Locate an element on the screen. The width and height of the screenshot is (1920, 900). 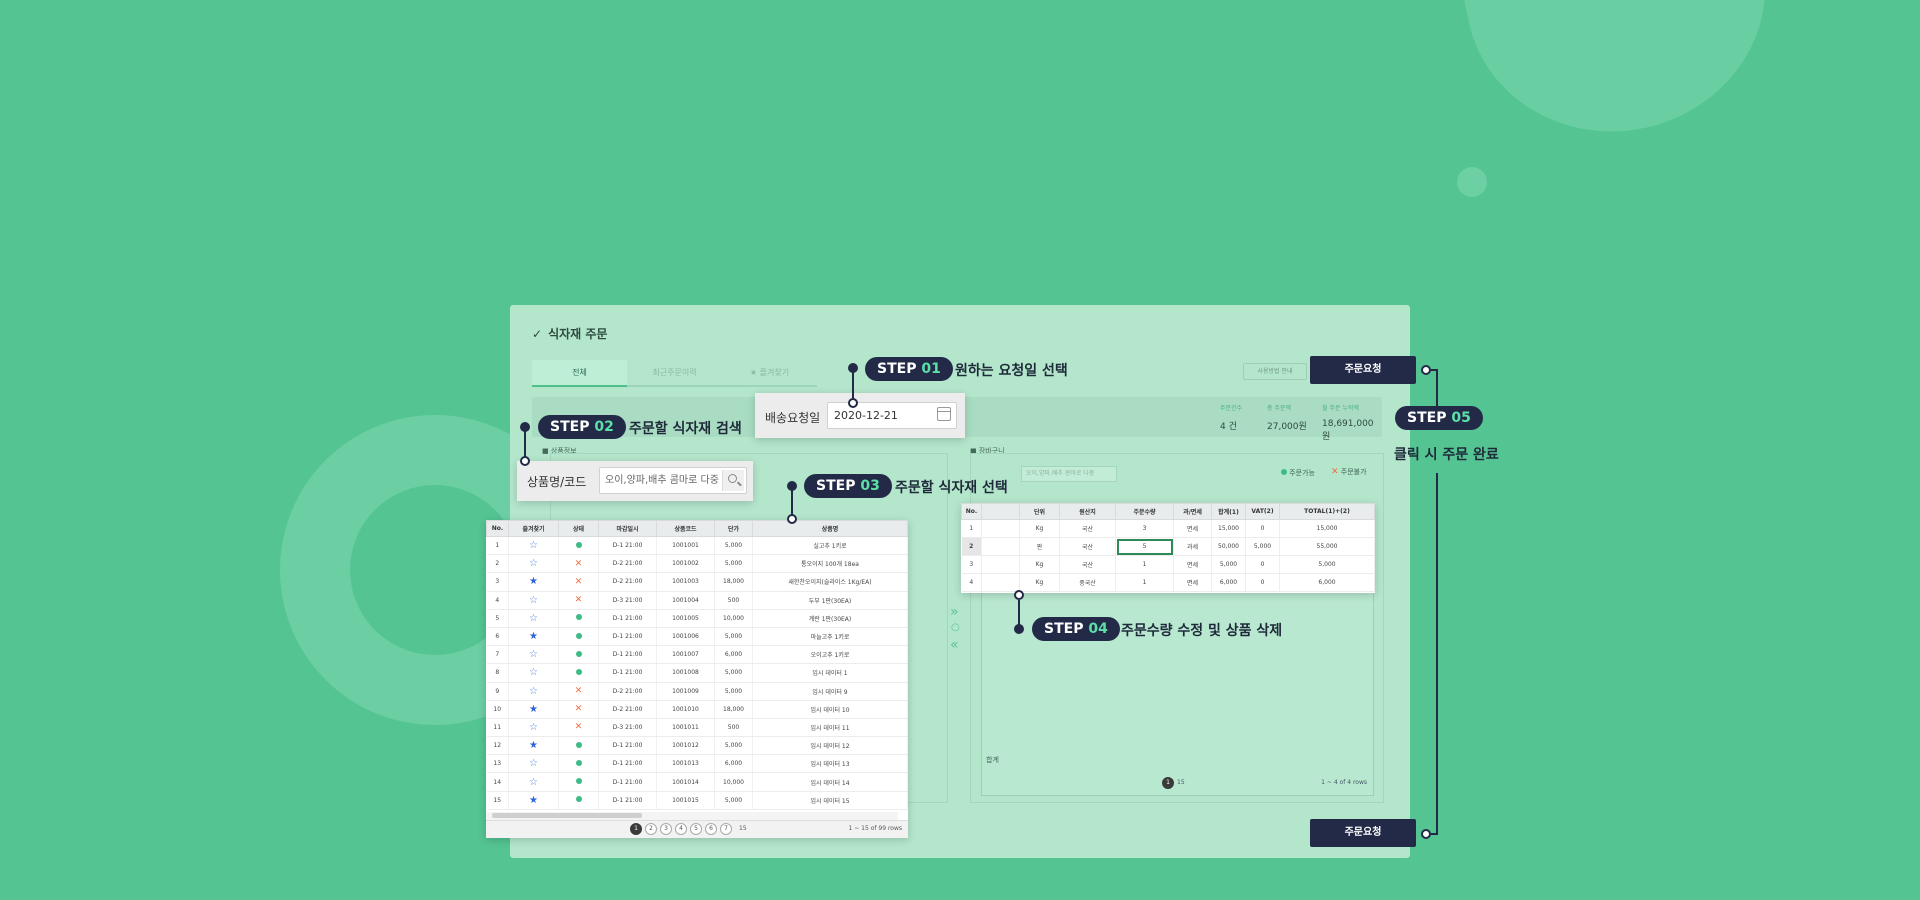
column-header: 주문수량 is located at coordinates (1144, 511).